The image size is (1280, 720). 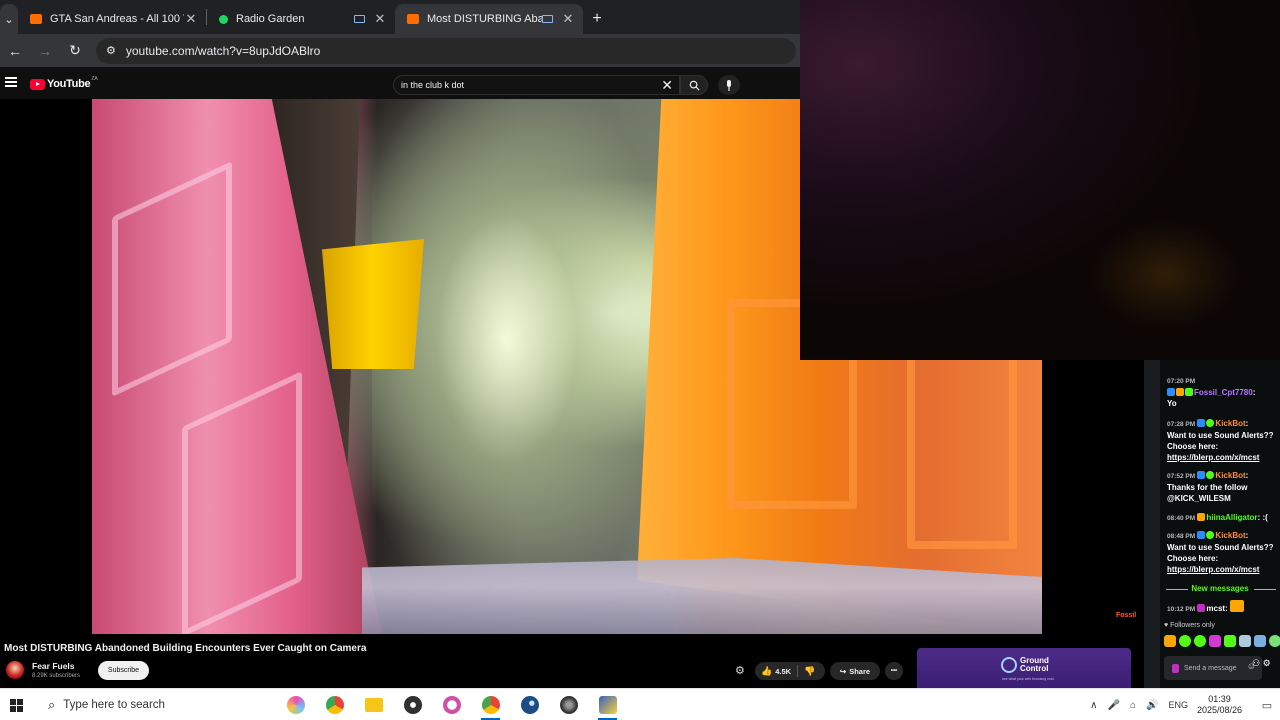 I want to click on chat-send-input: Send a message ☺, so click(x=1213, y=668).